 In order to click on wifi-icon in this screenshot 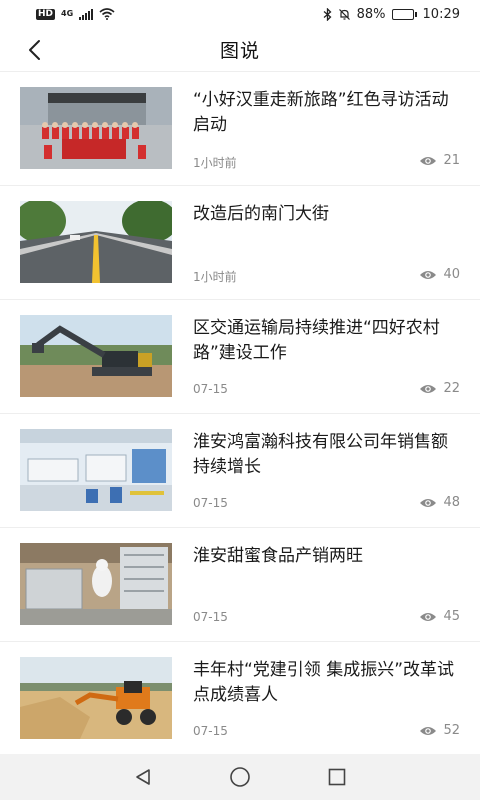, I will do `click(107, 14)`.